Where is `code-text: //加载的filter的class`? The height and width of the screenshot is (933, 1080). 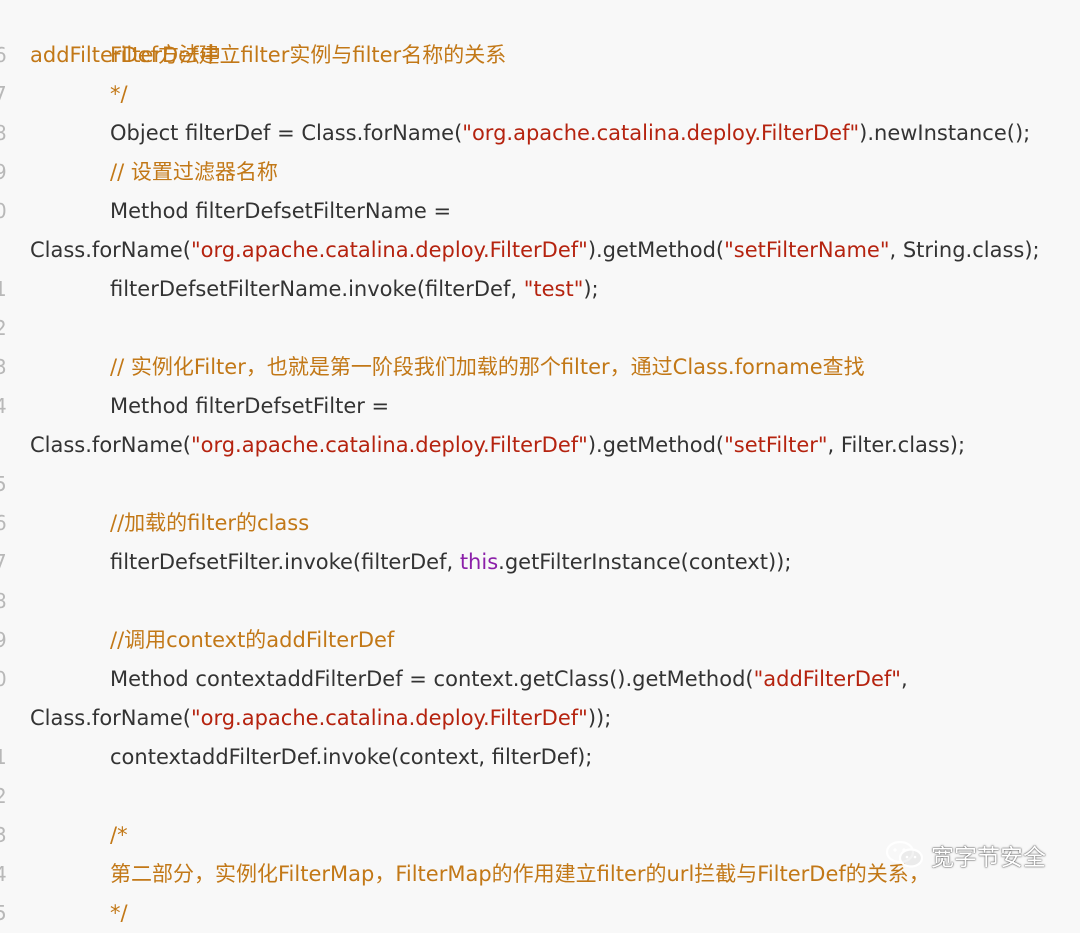
code-text: //加载的filter的class is located at coordinates (209, 523).